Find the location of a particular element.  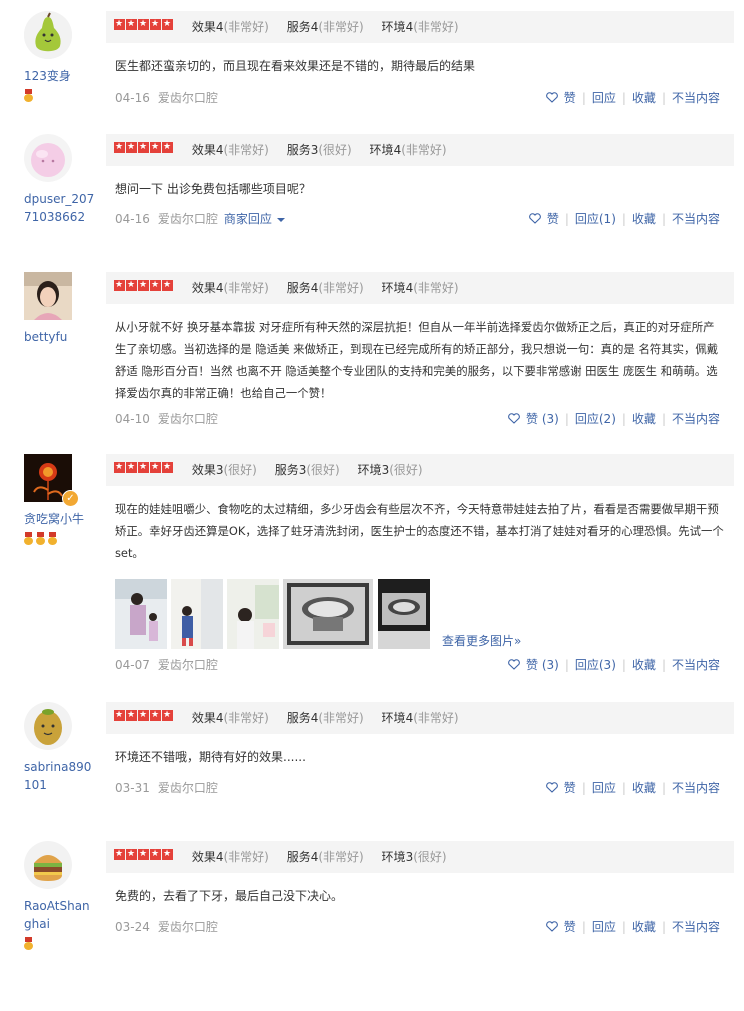

review-actions: 赞 | 回应 | 收藏 | 不当内容 is located at coordinates (632, 788).